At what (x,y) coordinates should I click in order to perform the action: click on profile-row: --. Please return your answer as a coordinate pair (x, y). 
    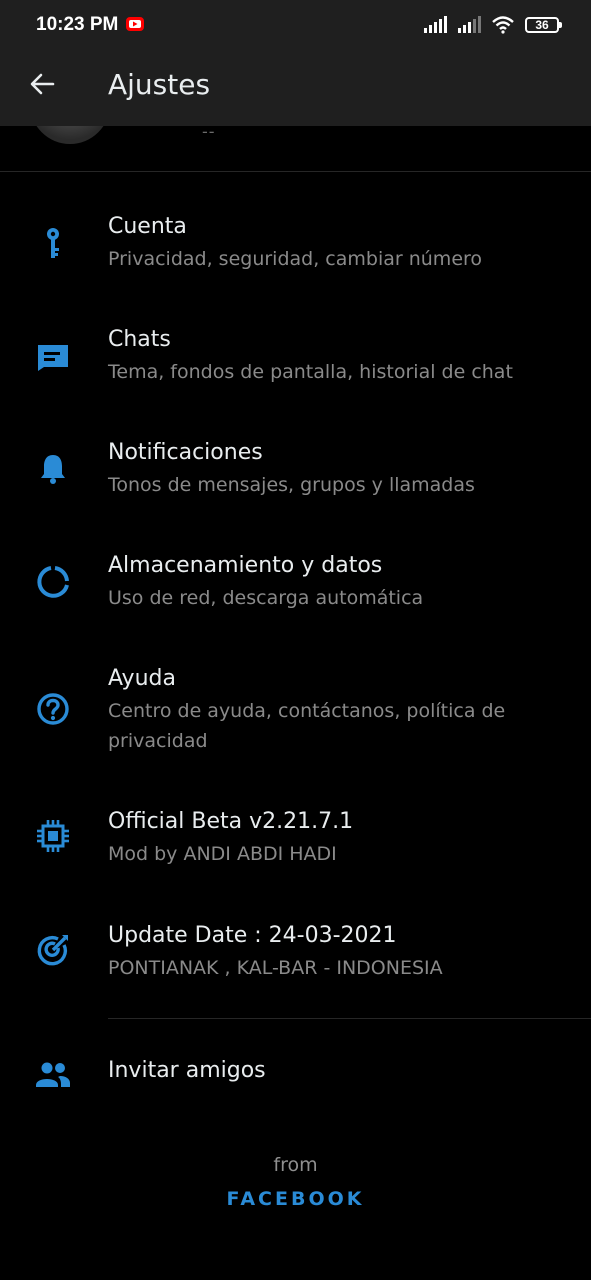
    Looking at the image, I should click on (295, 149).